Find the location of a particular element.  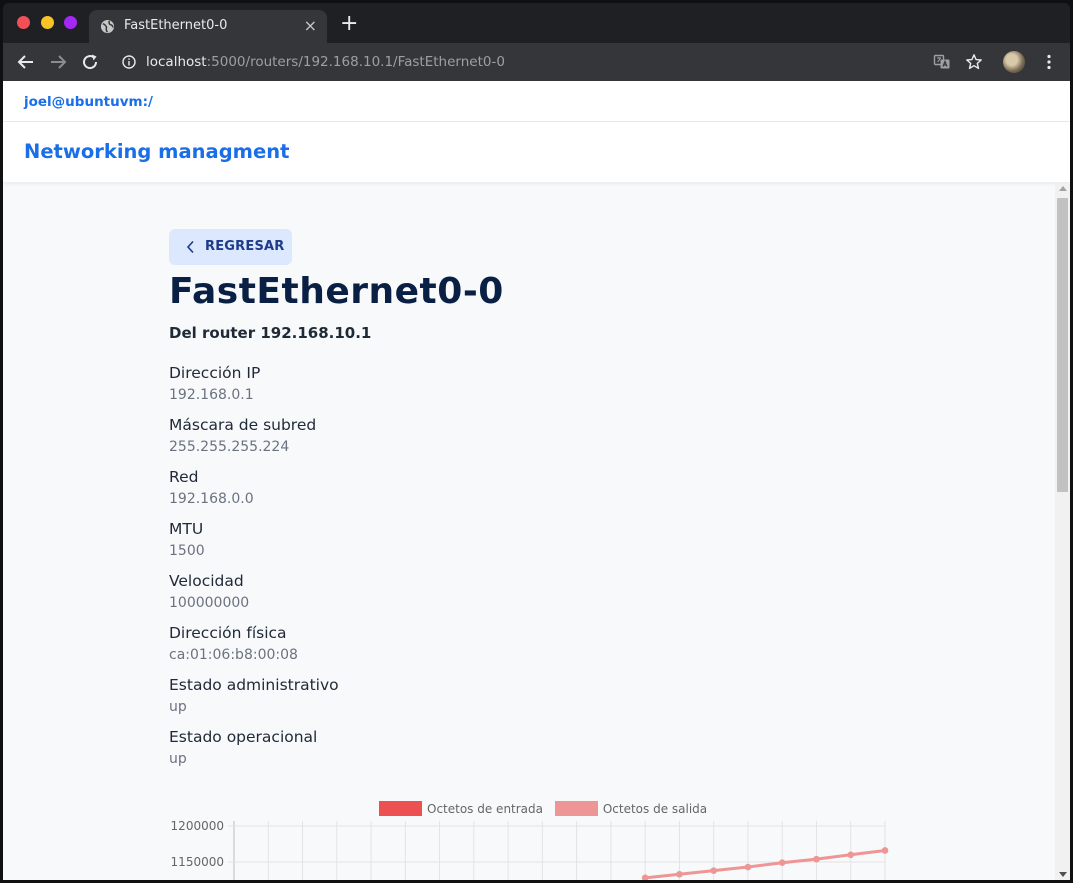

more-menu-icon is located at coordinates (1049, 62).